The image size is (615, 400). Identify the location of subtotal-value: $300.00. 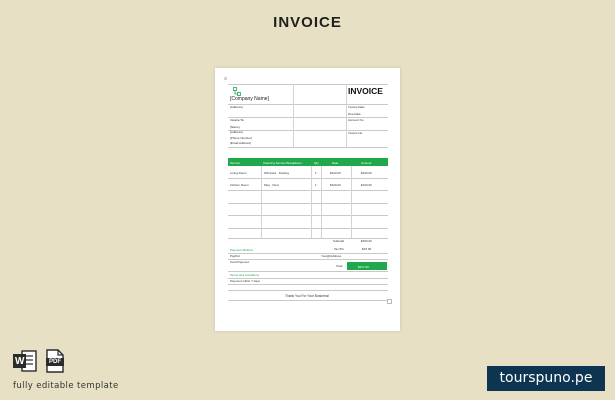
(366, 241).